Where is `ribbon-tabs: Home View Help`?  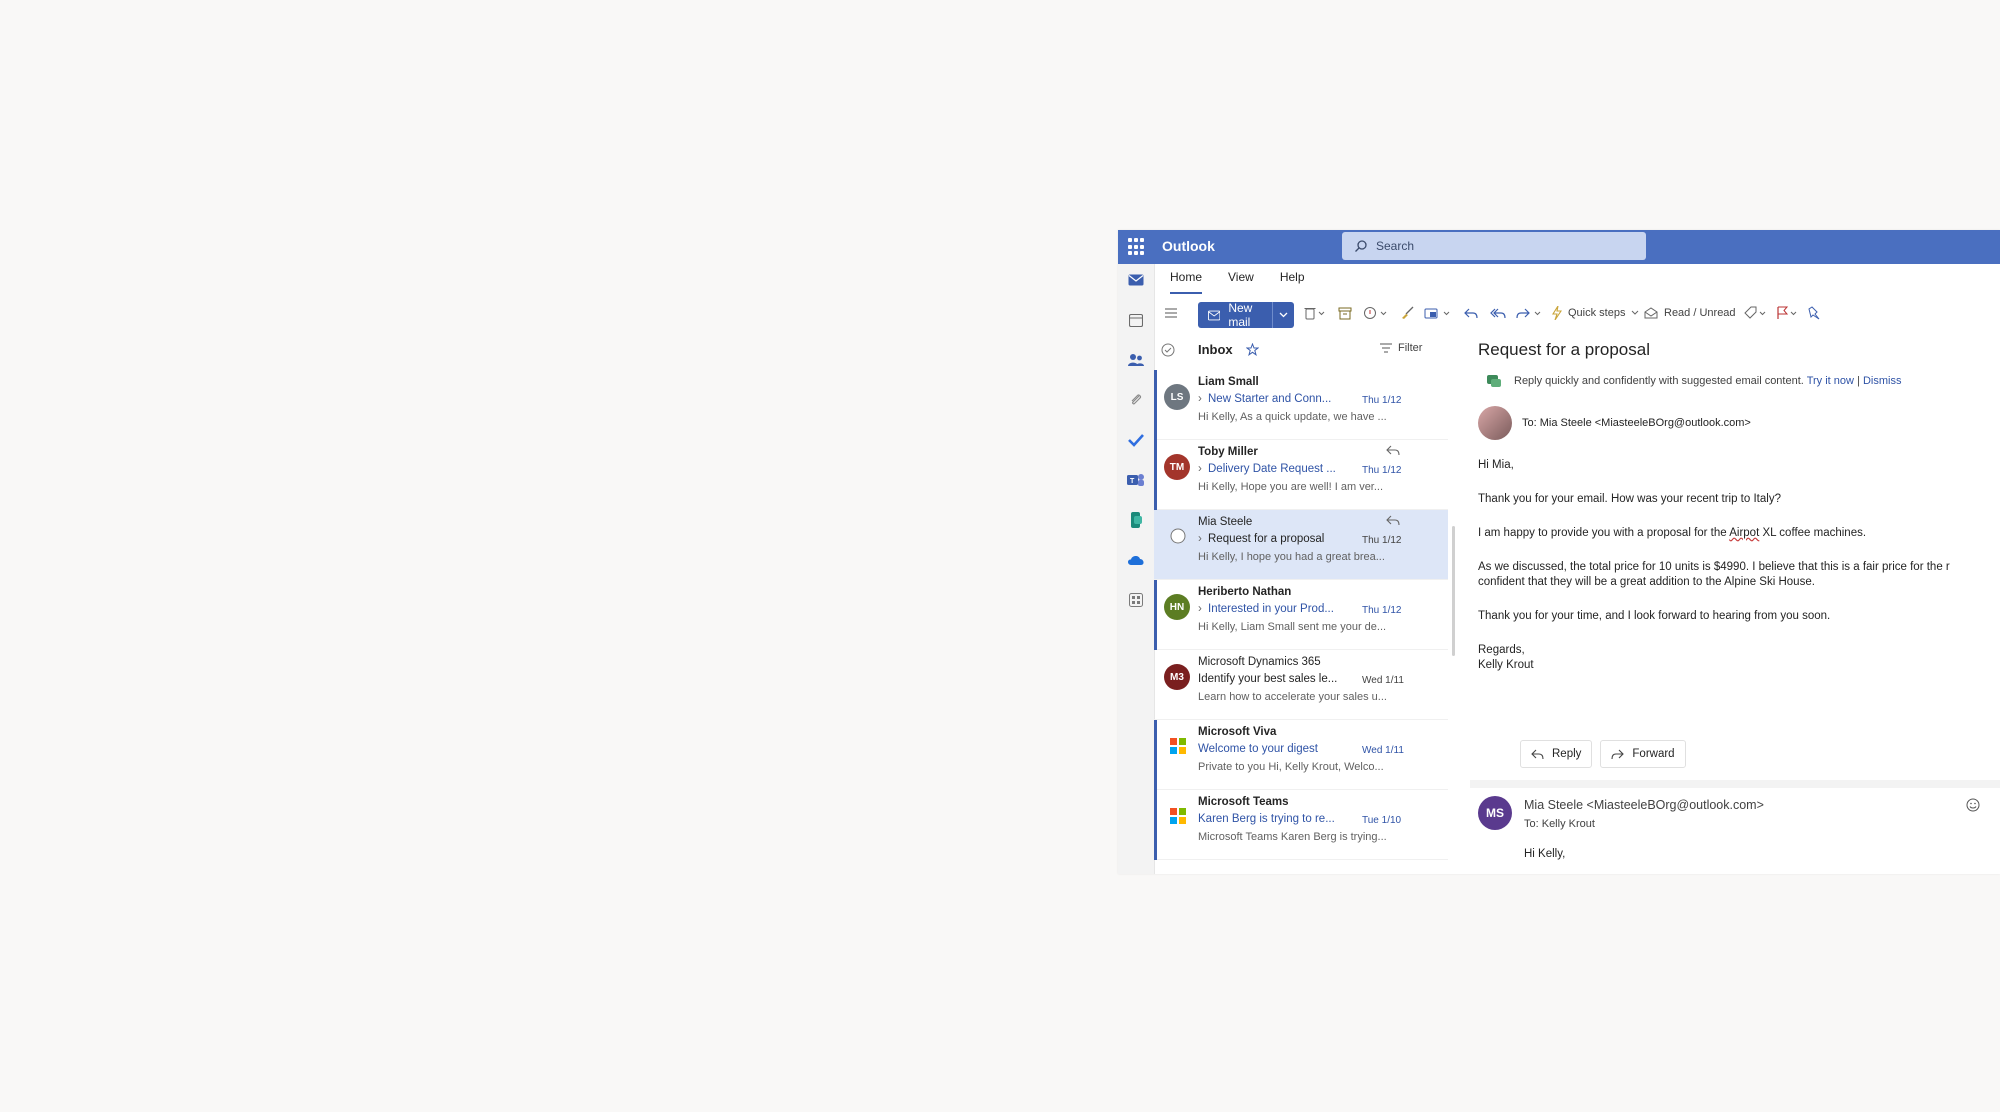
ribbon-tabs: Home View Help is located at coordinates (1237, 282).